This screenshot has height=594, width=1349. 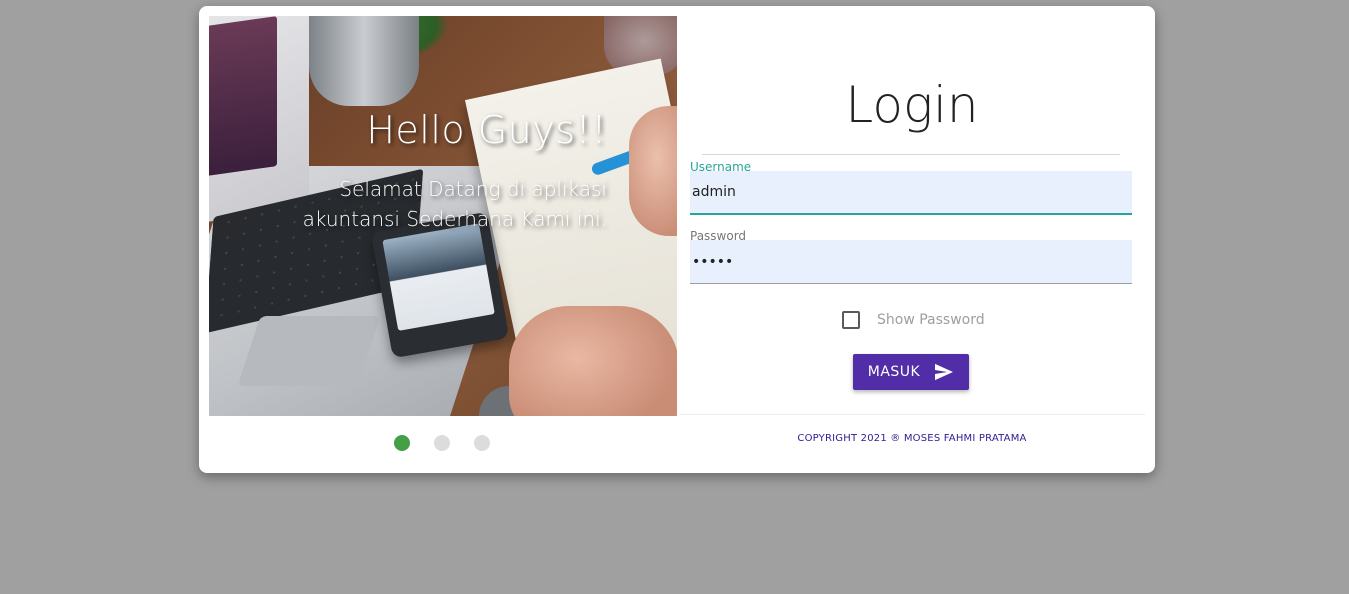 What do you see at coordinates (454, 219) in the screenshot?
I see `carousel-subtitle-line2: akuntansi Sederhana Kami ini.` at bounding box center [454, 219].